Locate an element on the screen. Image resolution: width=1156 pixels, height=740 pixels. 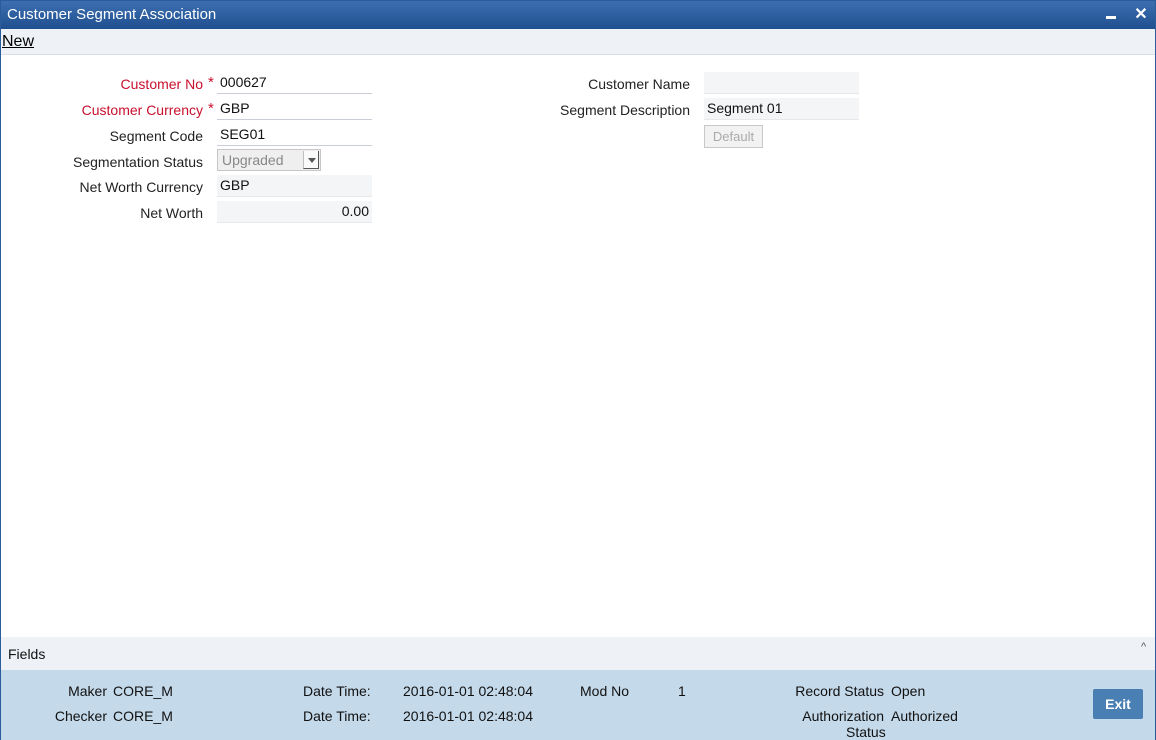
maker-label: Maker is located at coordinates (87, 691).